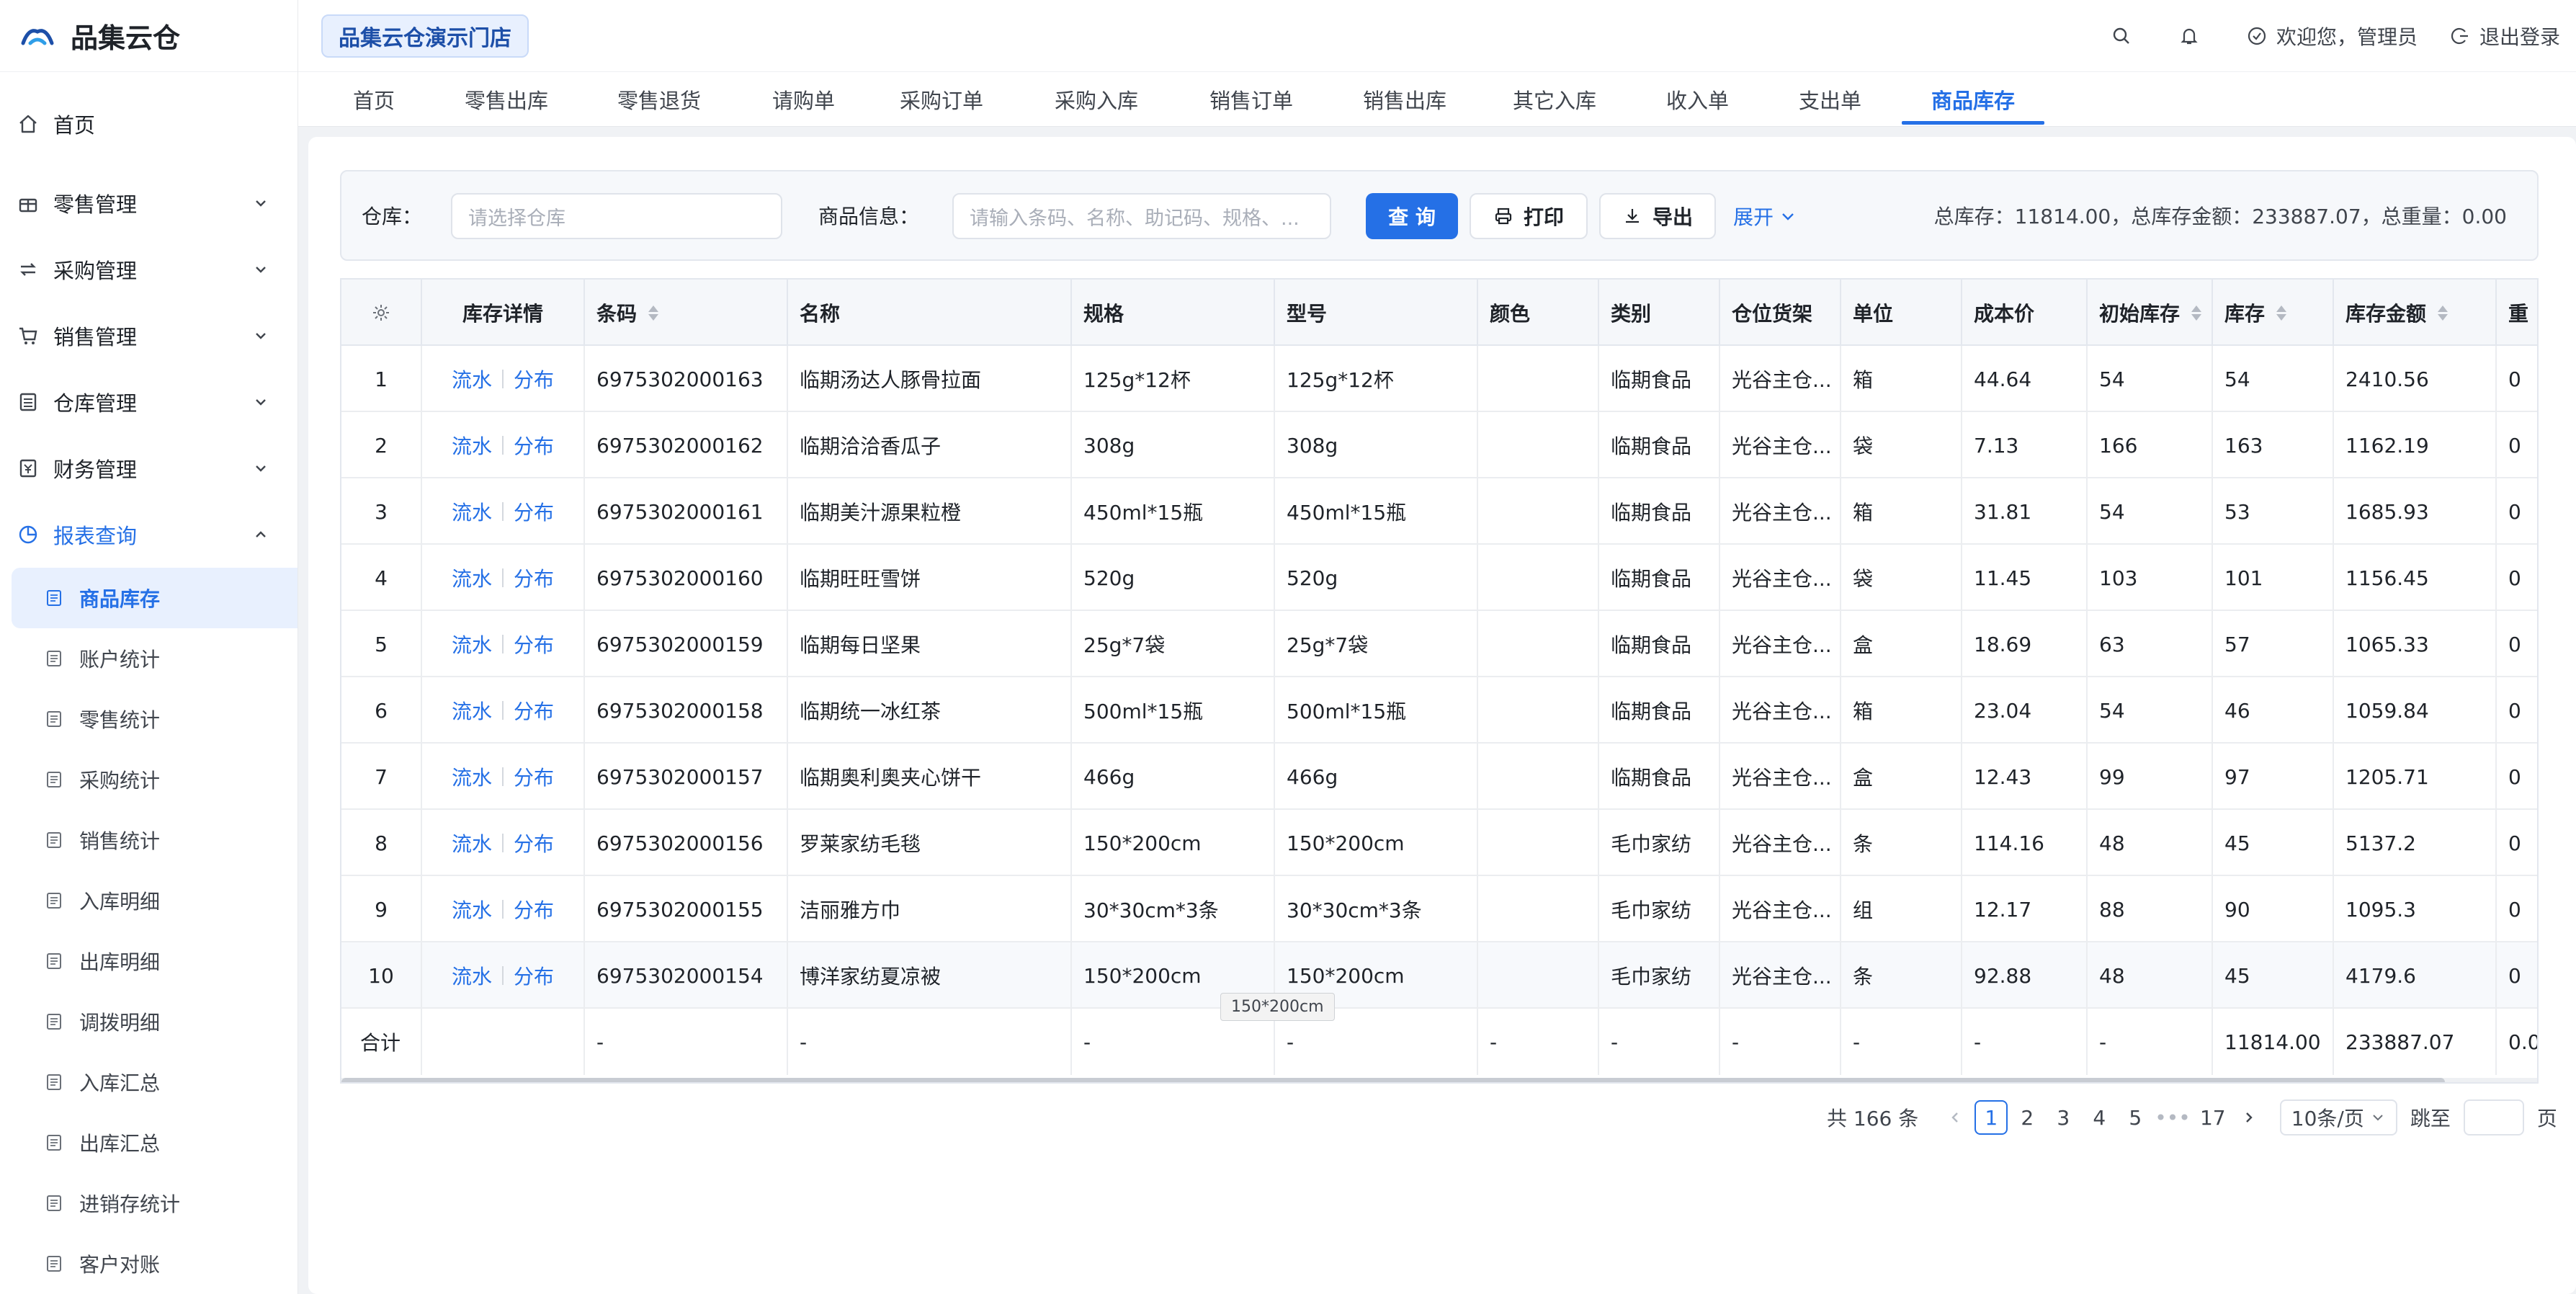  What do you see at coordinates (1973, 99) in the screenshot?
I see `tab-item: 商品库存` at bounding box center [1973, 99].